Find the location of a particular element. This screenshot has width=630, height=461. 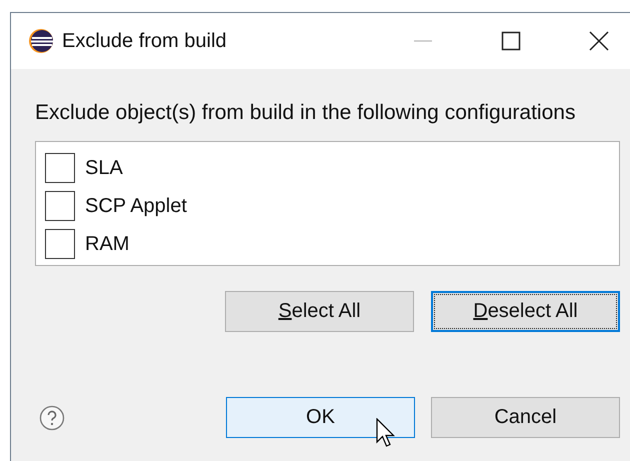

ok-button: OK is located at coordinates (320, 417).